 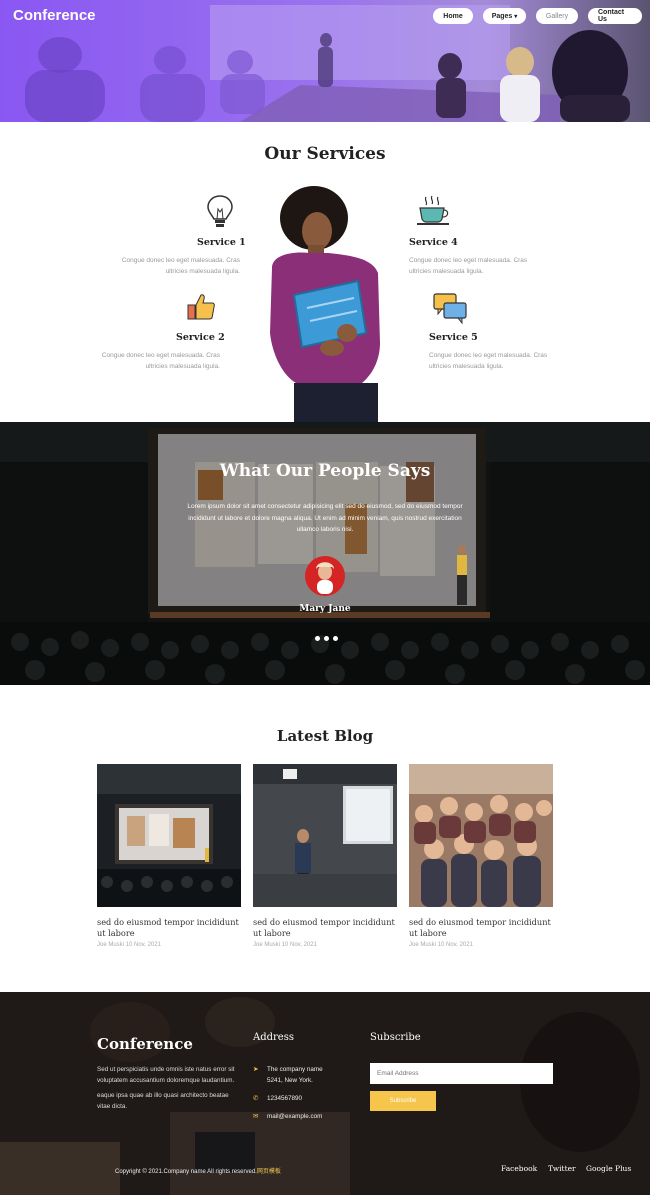 I want to click on nav-contact-button: Contact Us, so click(x=615, y=16).